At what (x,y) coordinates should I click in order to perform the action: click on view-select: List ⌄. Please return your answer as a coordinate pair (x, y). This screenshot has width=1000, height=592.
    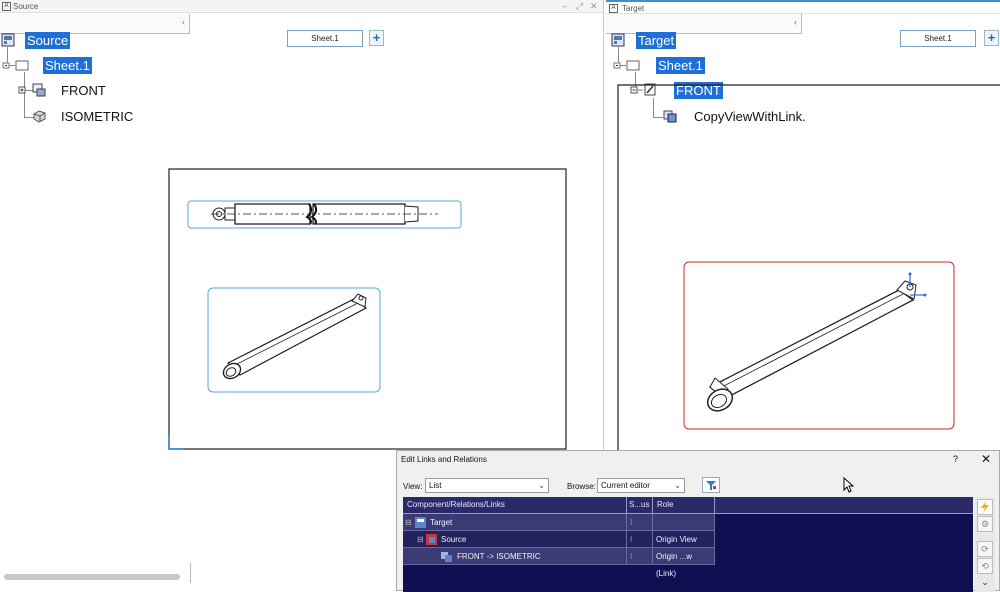
    Looking at the image, I should click on (487, 485).